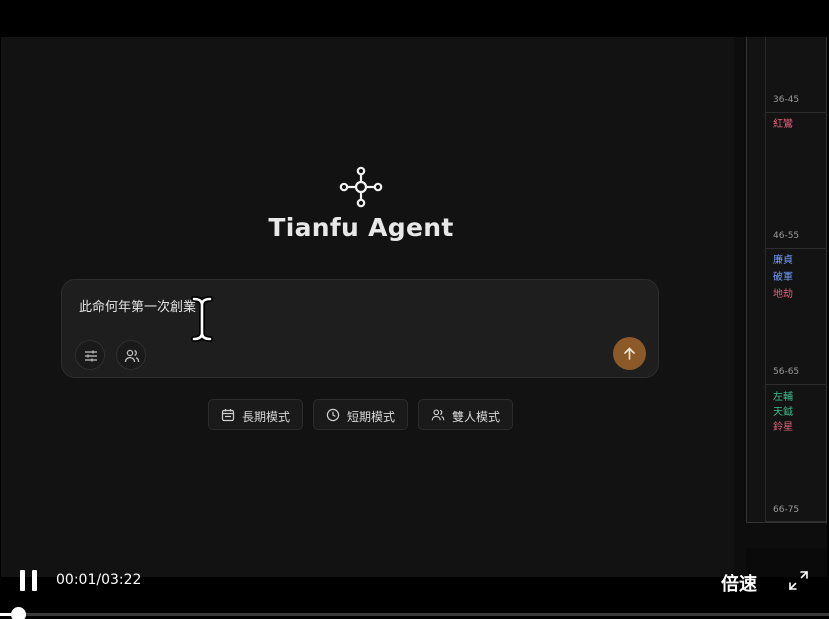 The image size is (829, 619). I want to click on top-black-bar, so click(414, 18).